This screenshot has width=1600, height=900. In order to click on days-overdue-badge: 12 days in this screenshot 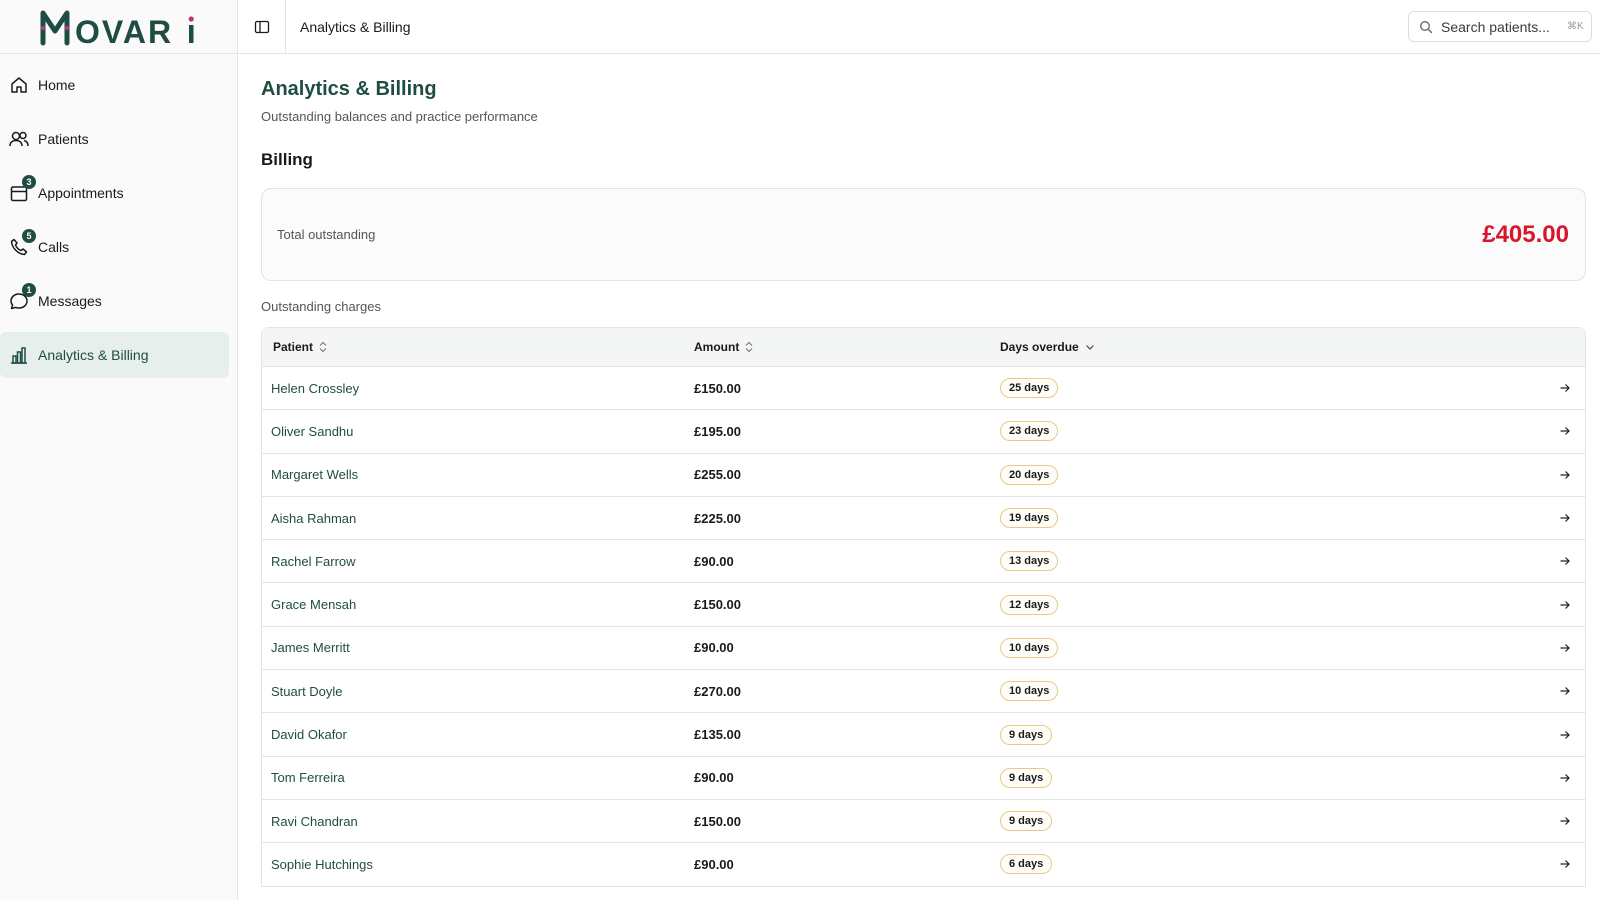, I will do `click(1029, 604)`.